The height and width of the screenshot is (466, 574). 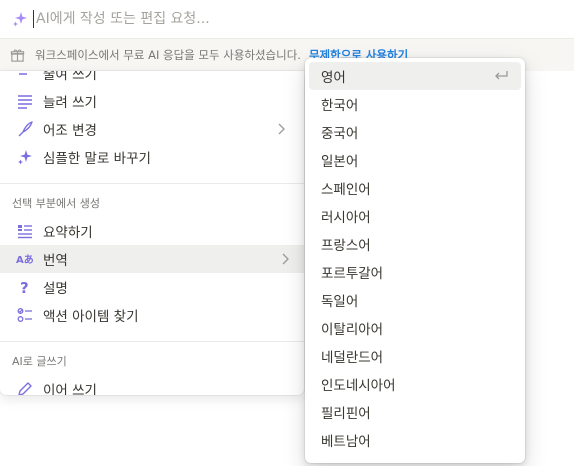 I want to click on language-option-portuguese: 포르투갈어, so click(x=415, y=272).